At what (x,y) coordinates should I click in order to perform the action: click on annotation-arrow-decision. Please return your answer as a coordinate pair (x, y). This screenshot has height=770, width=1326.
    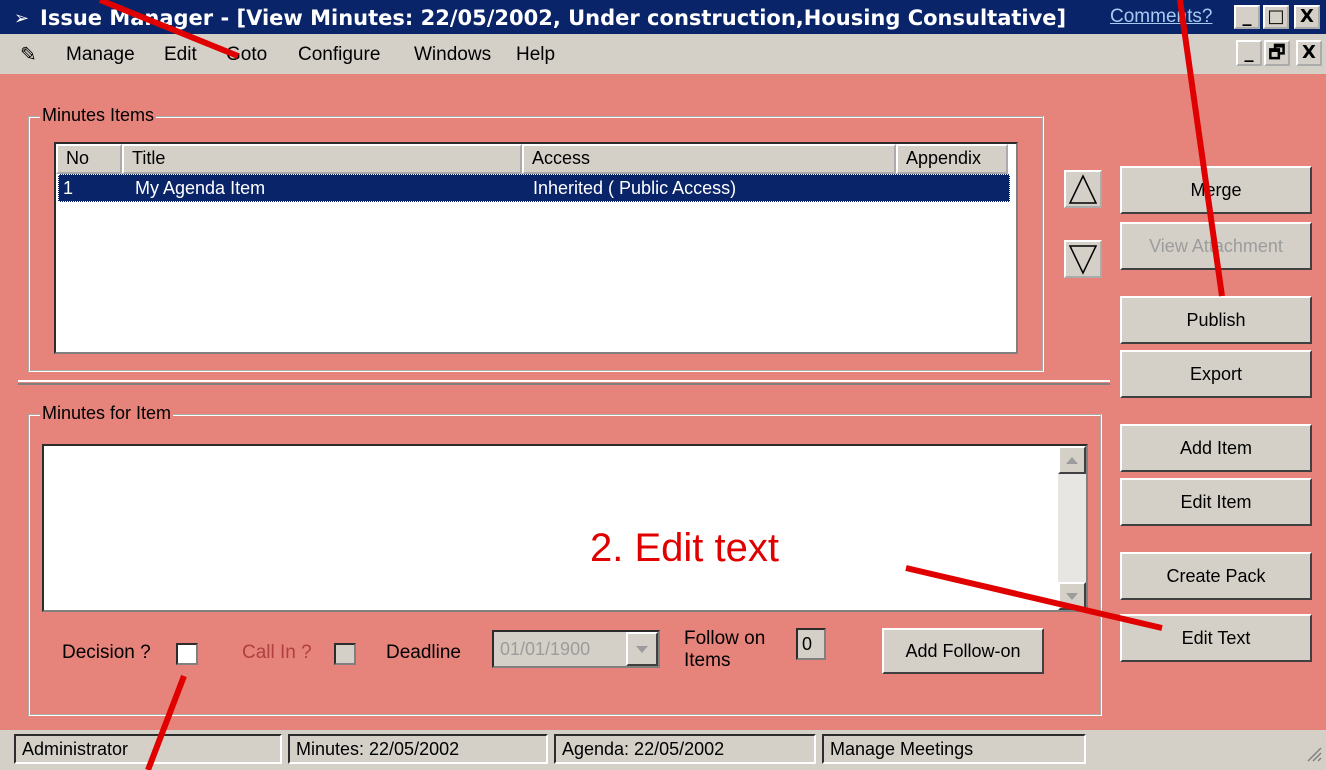
    Looking at the image, I should click on (166, 722).